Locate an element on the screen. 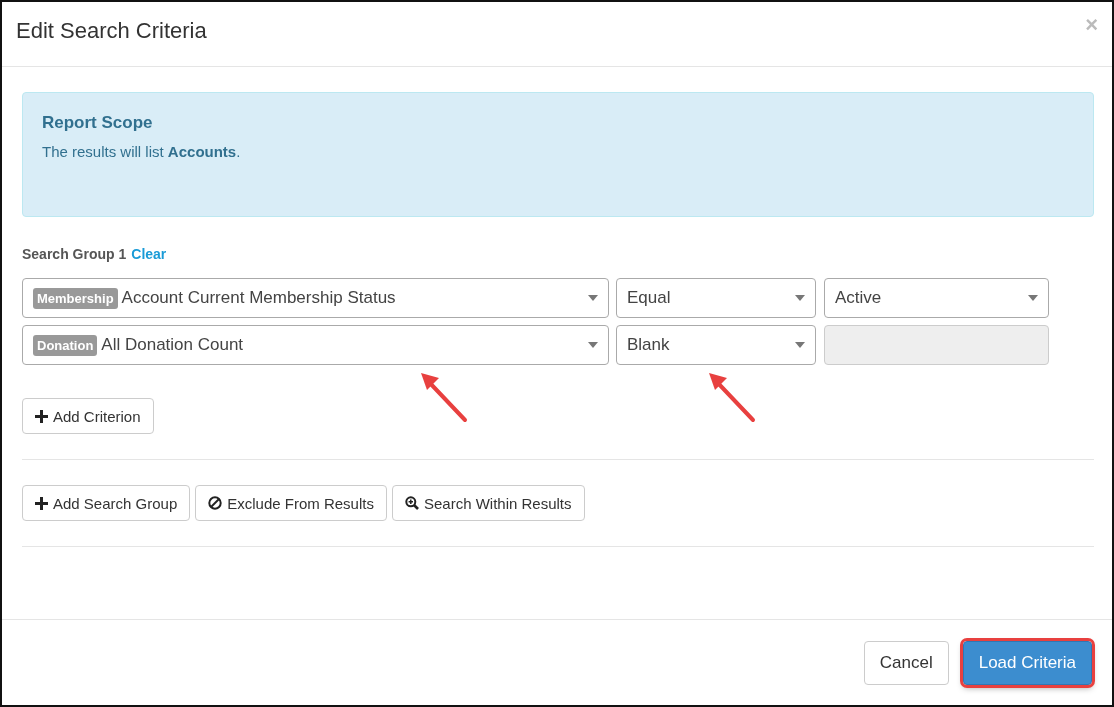 The width and height of the screenshot is (1114, 707). value-text: Active is located at coordinates (859, 298).